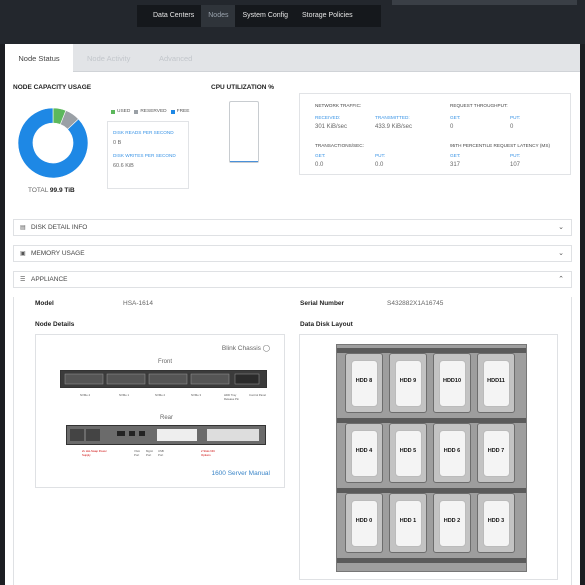 The image size is (585, 585). I want to click on front-callout-nvme2: NVMe 2, so click(160, 395).